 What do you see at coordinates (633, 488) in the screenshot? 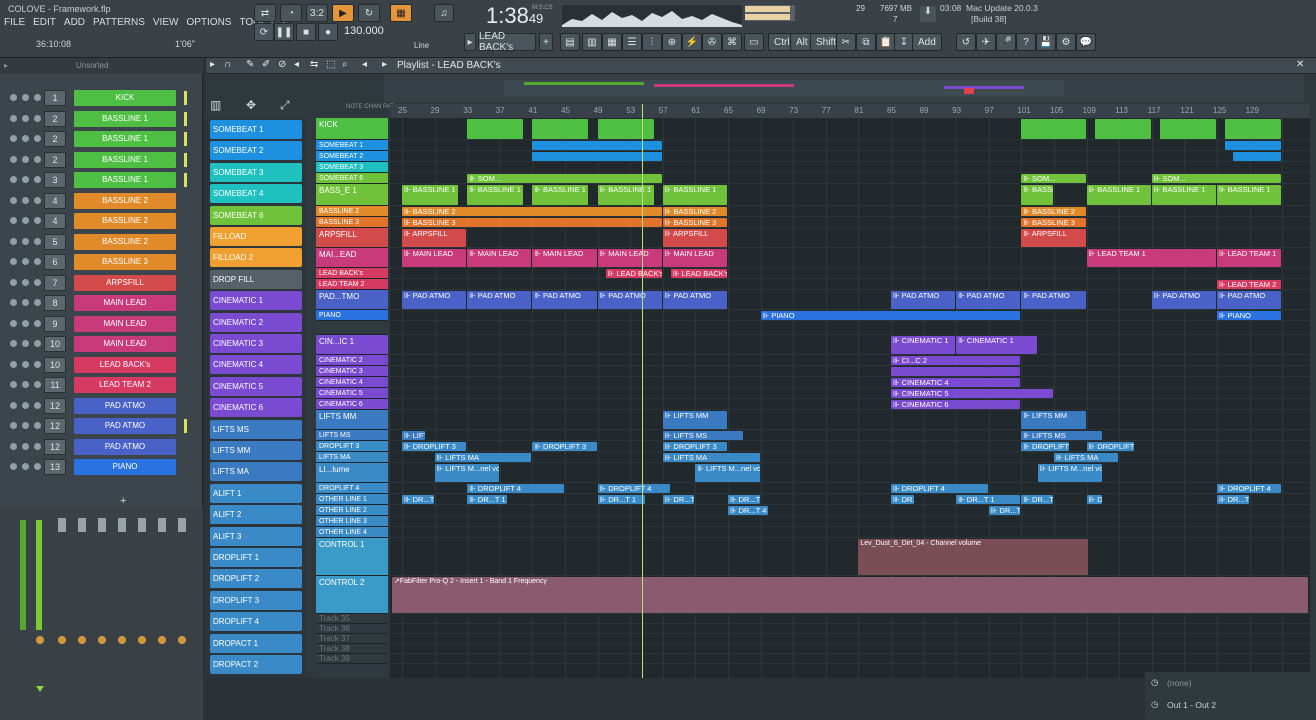
I see `clip: ⊪ DROPLIFT 4` at bounding box center [633, 488].